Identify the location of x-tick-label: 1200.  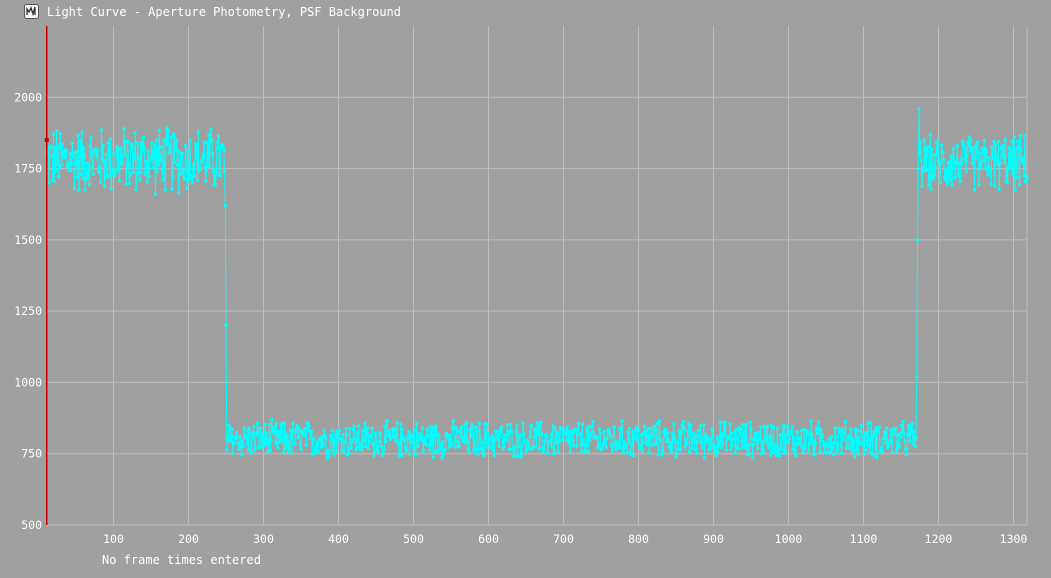
(939, 539).